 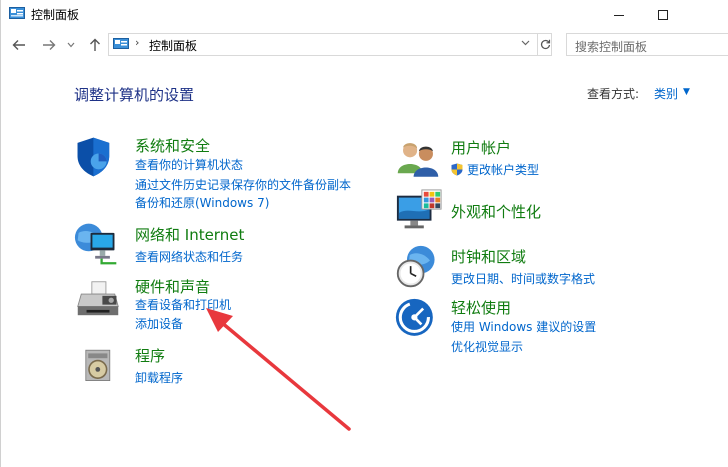 I want to click on window-title: 控制面板, so click(x=55, y=15).